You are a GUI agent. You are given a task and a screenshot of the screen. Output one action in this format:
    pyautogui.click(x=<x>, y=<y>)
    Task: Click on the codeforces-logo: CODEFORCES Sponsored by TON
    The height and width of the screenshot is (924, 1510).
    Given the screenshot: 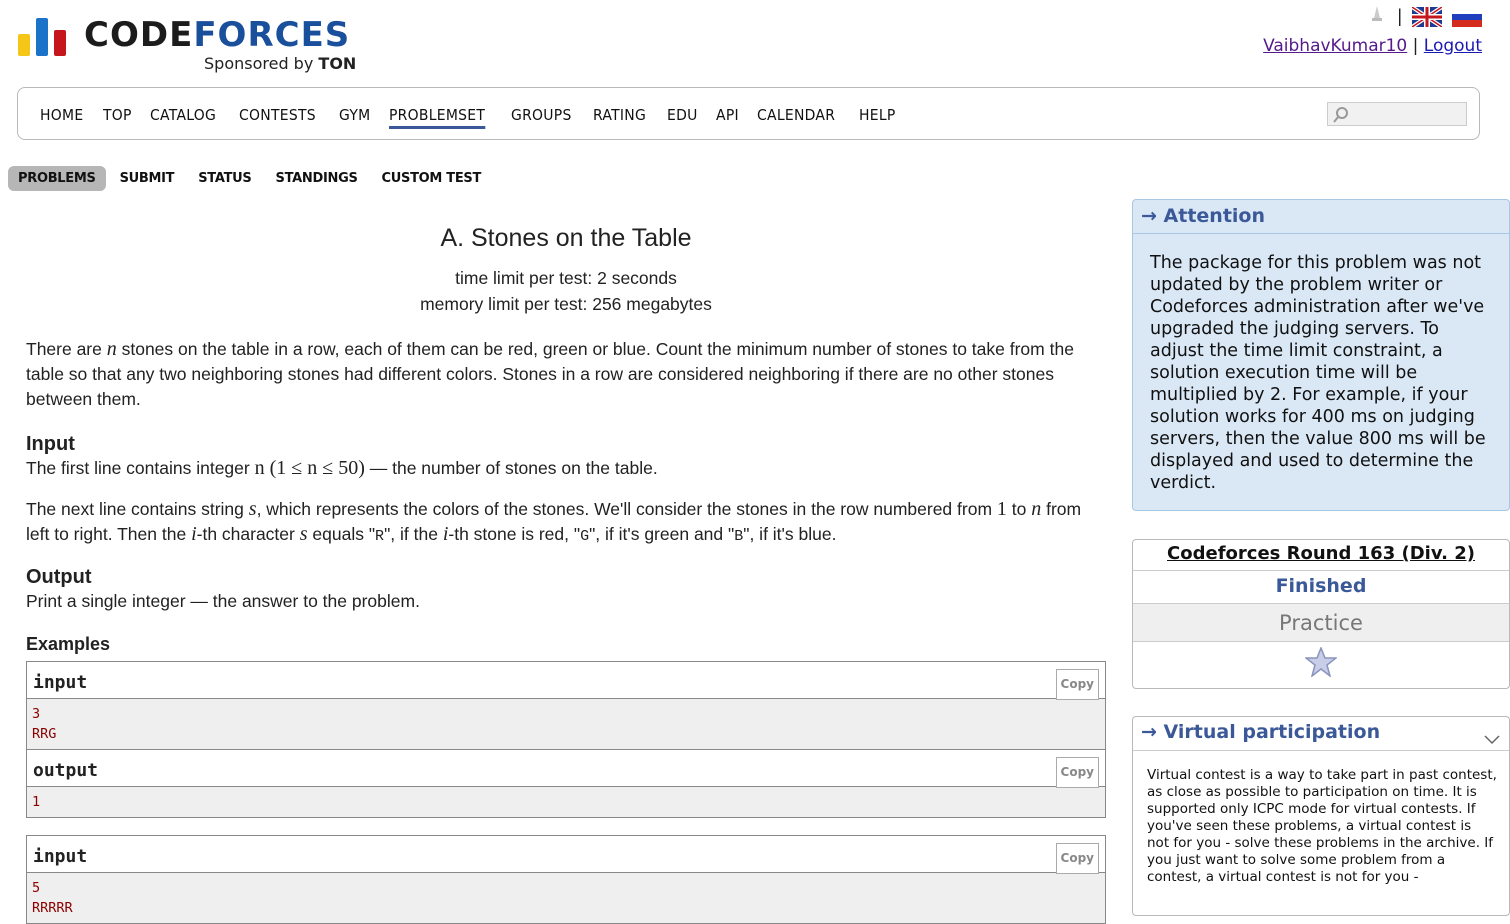 What is the action you would take?
    pyautogui.click(x=196, y=44)
    